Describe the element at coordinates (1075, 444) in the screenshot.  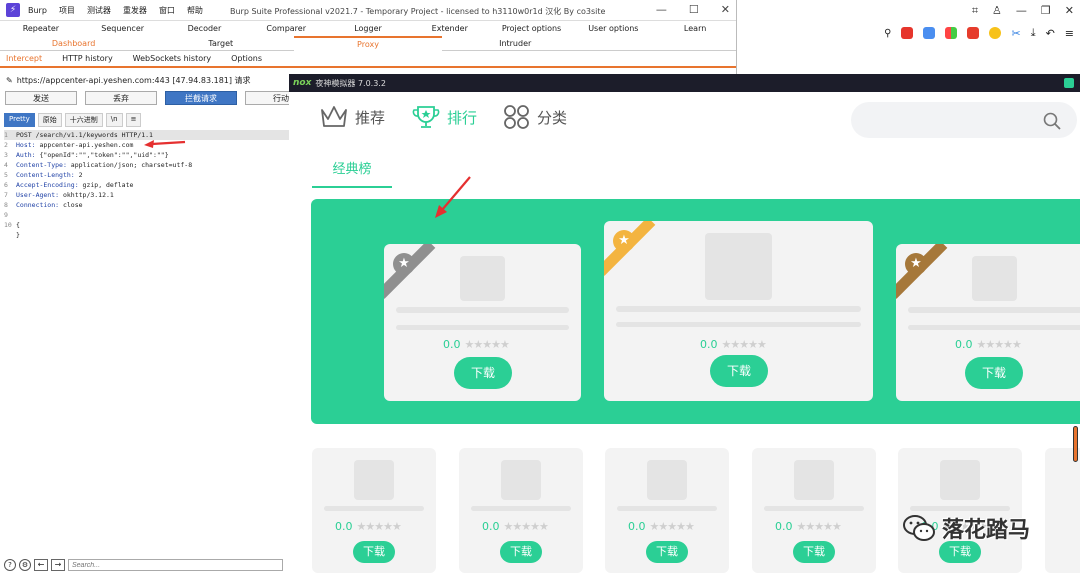
I see `nox-scrollbar` at that location.